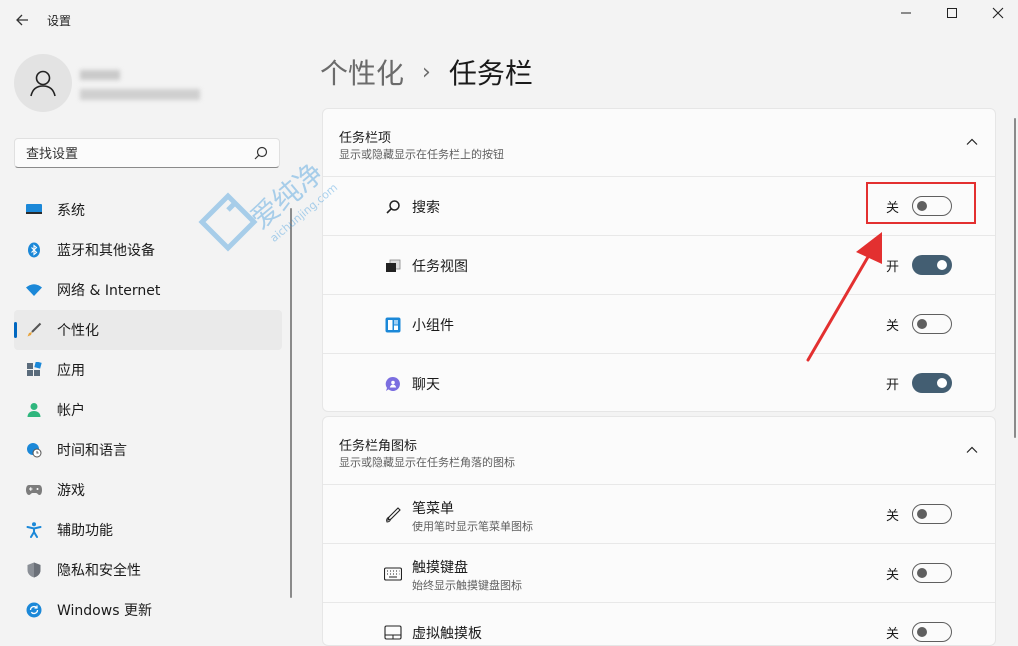 The width and height of the screenshot is (1018, 646). What do you see at coordinates (440, 267) in the screenshot?
I see `setting-label: 任务视图` at bounding box center [440, 267].